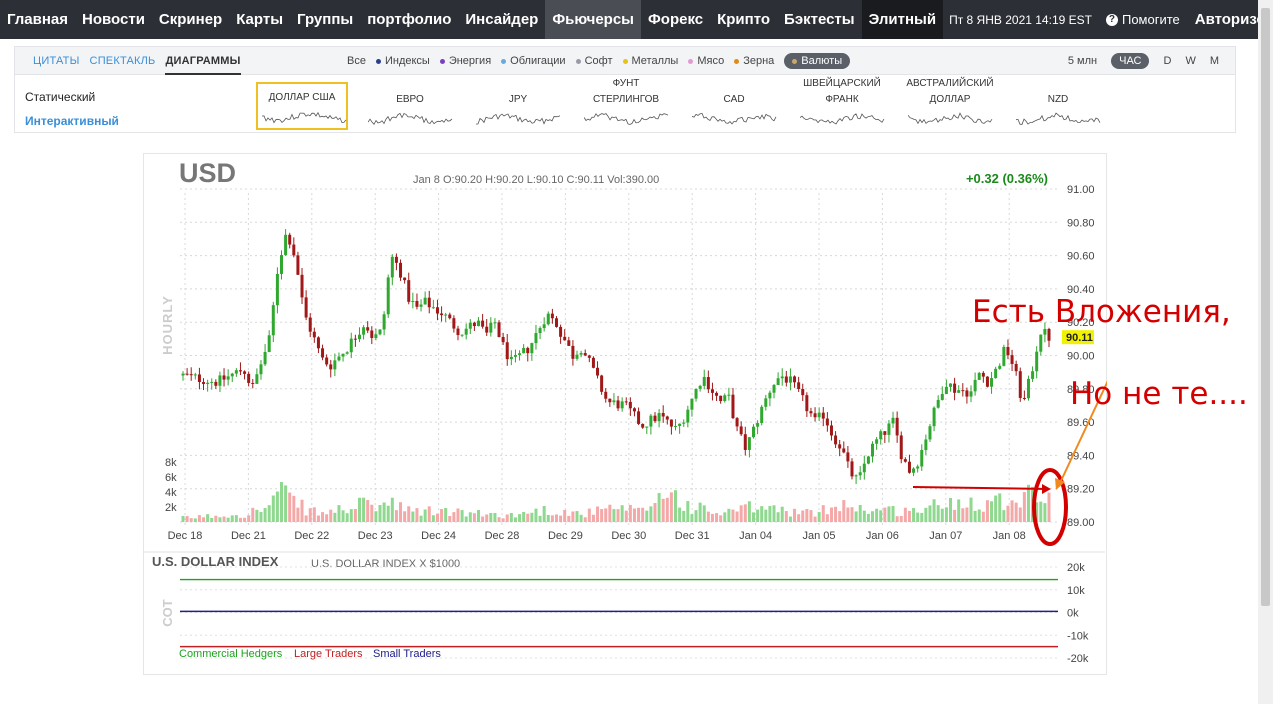 Image resolution: width=1273 pixels, height=704 pixels. I want to click on nav-portfolio: портфолио, so click(409, 19).